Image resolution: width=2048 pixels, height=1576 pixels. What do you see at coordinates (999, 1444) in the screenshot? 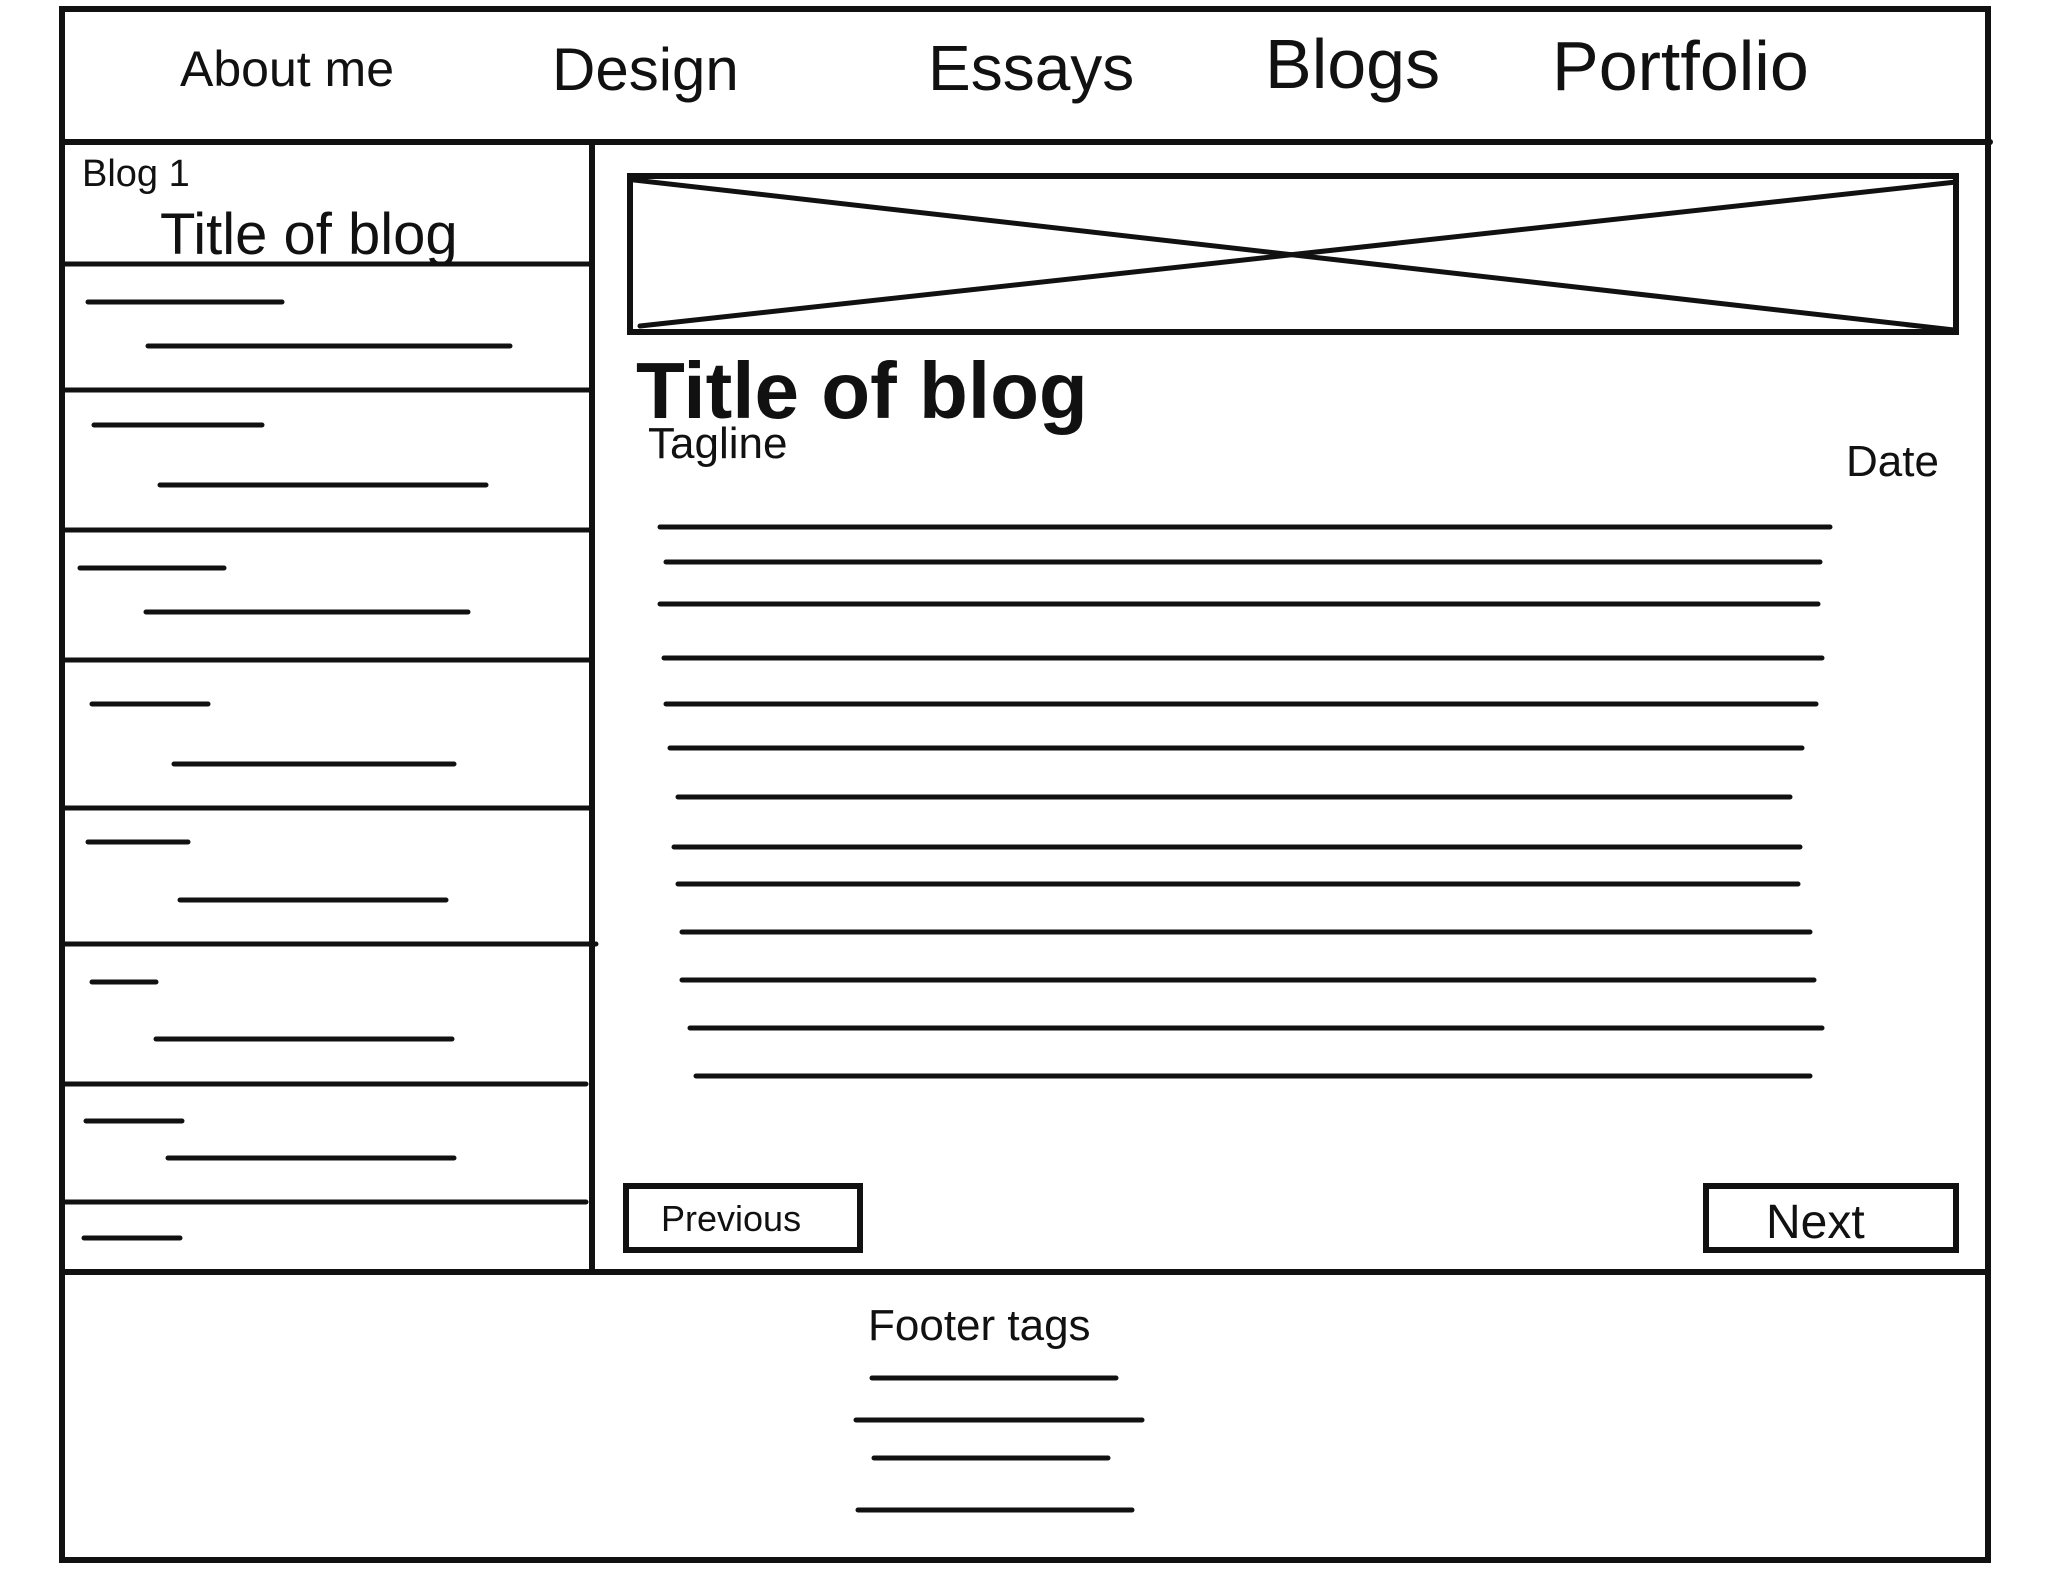
I see `footer-tag-lines` at bounding box center [999, 1444].